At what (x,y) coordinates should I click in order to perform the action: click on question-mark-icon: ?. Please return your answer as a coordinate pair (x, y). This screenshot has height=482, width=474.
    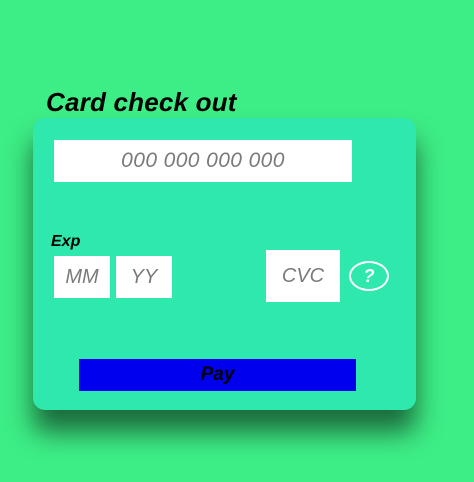
    Looking at the image, I should click on (369, 276).